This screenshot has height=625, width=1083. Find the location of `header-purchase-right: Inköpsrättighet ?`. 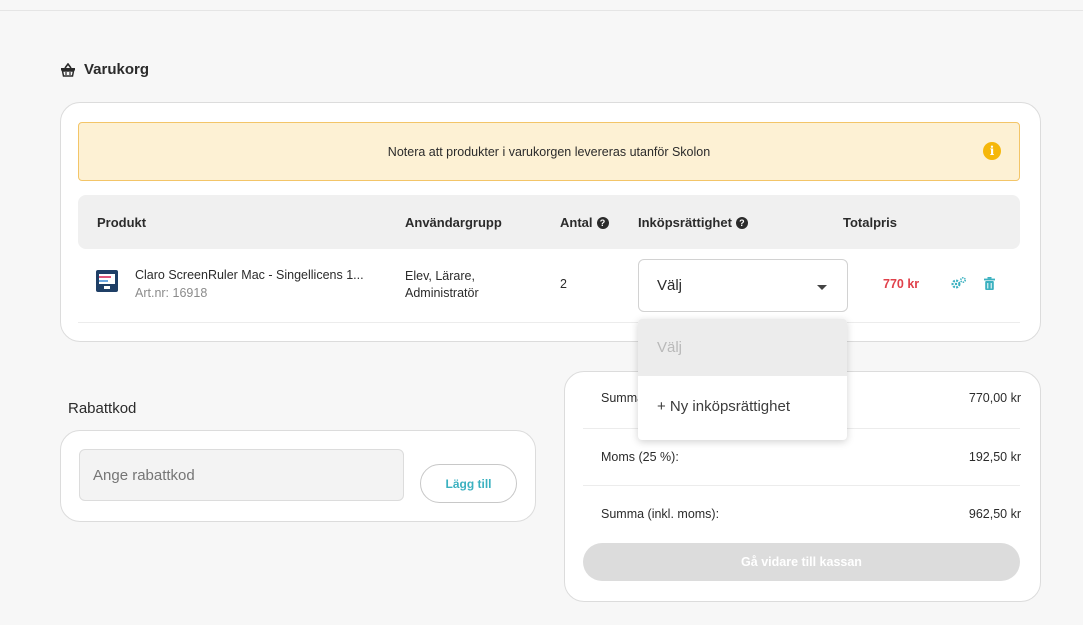

header-purchase-right: Inköpsrättighet ? is located at coordinates (693, 222).